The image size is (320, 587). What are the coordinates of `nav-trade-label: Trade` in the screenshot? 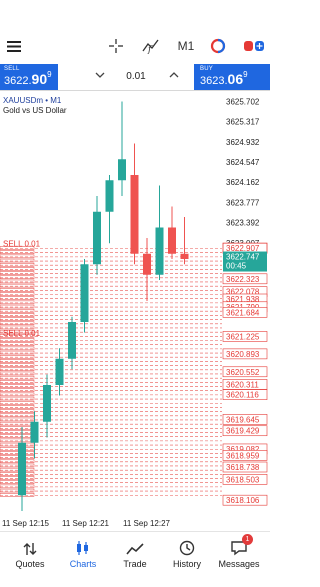 It's located at (135, 564).